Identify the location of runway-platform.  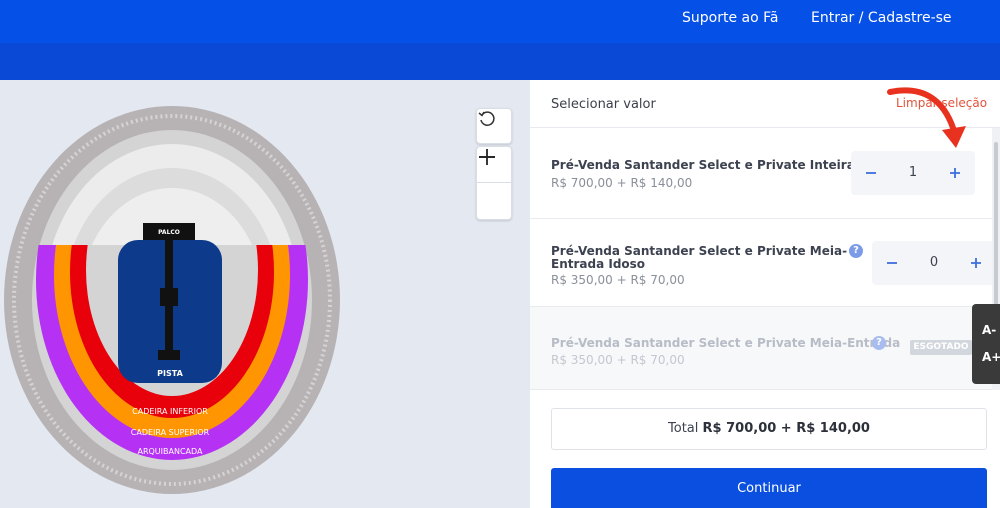
(169, 297).